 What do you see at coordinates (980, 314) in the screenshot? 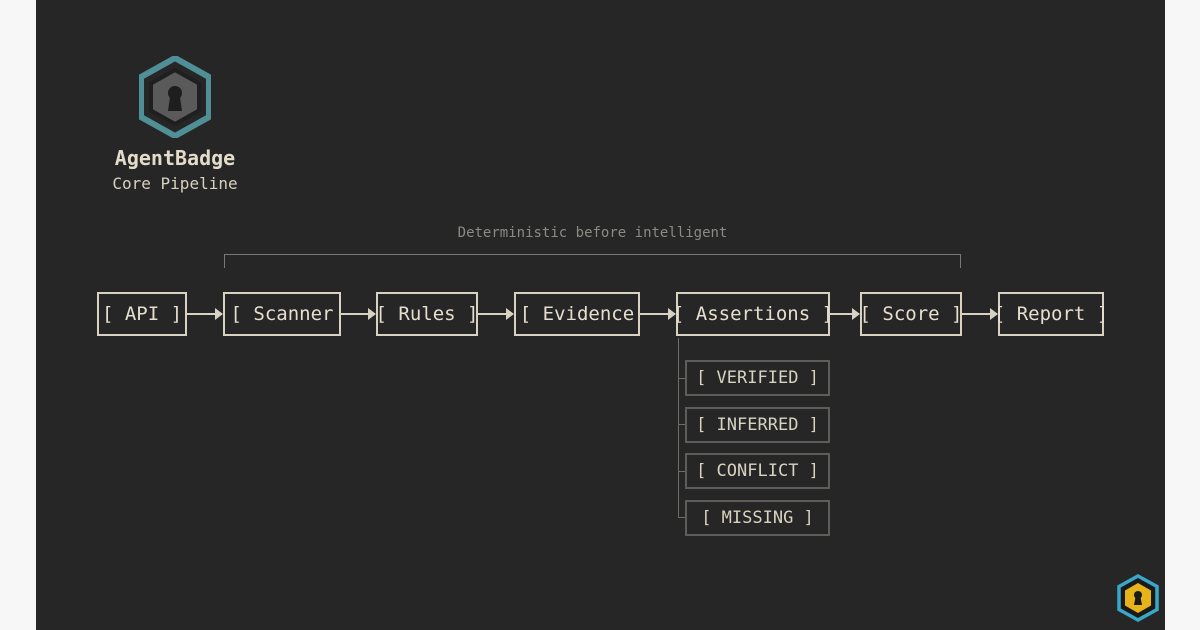
I see `arrow-score-report` at bounding box center [980, 314].